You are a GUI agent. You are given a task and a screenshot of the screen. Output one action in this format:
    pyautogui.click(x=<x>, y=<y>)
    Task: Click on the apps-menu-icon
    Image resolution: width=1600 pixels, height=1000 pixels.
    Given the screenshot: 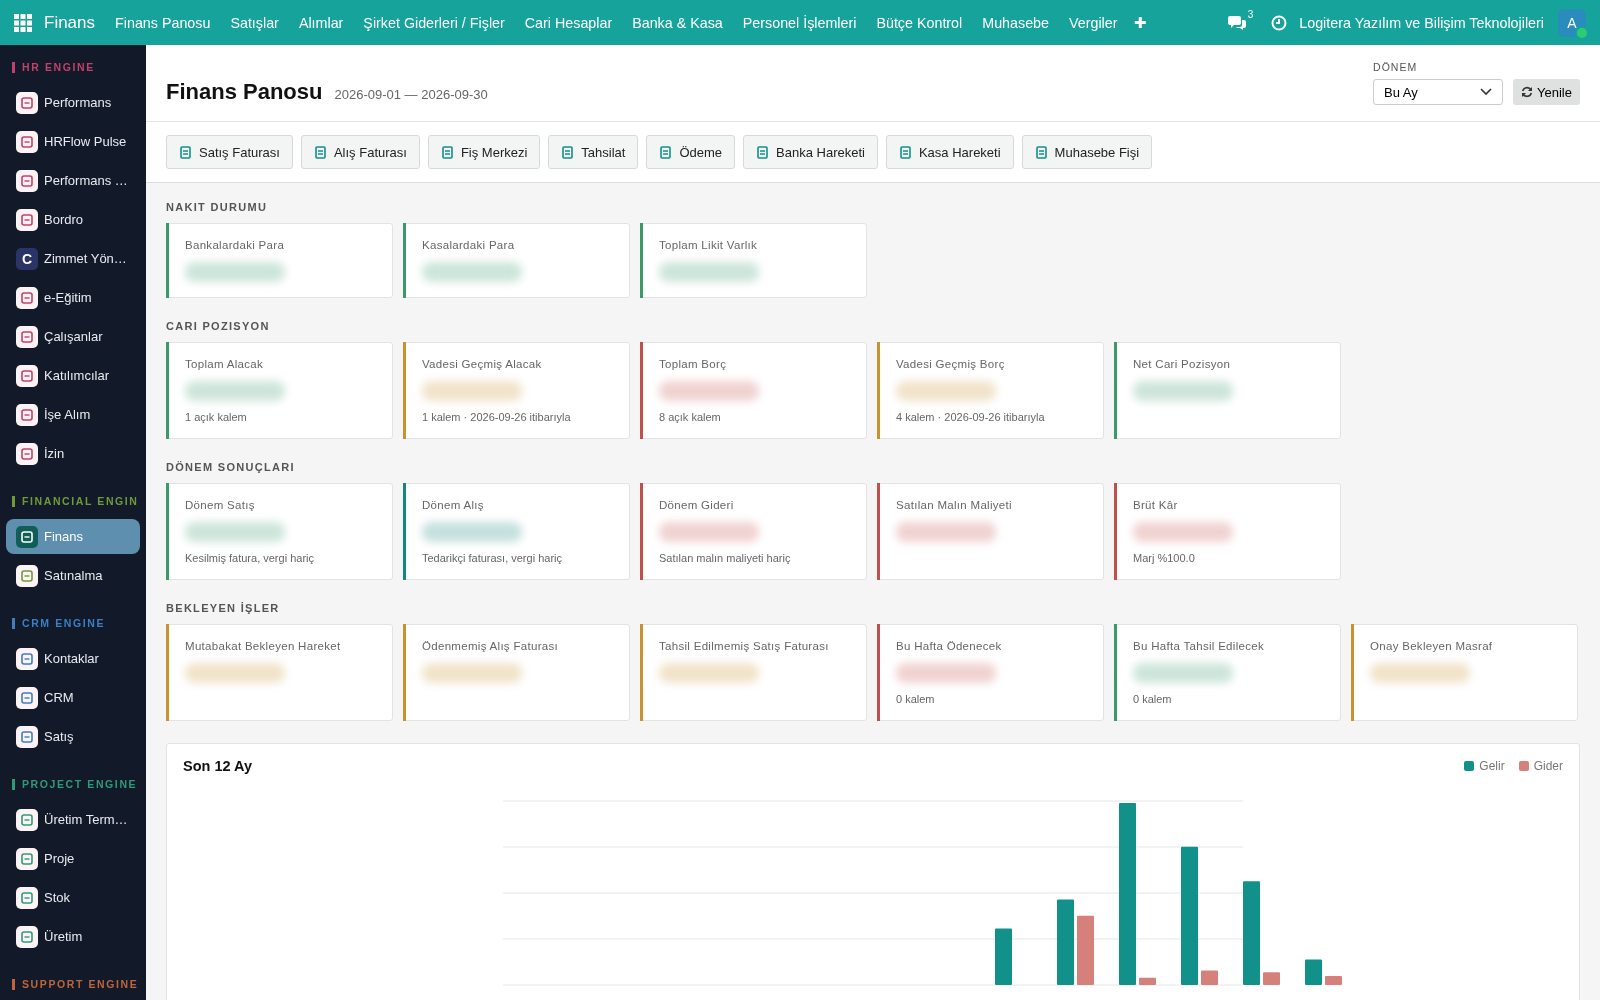 What is the action you would take?
    pyautogui.click(x=23, y=22)
    